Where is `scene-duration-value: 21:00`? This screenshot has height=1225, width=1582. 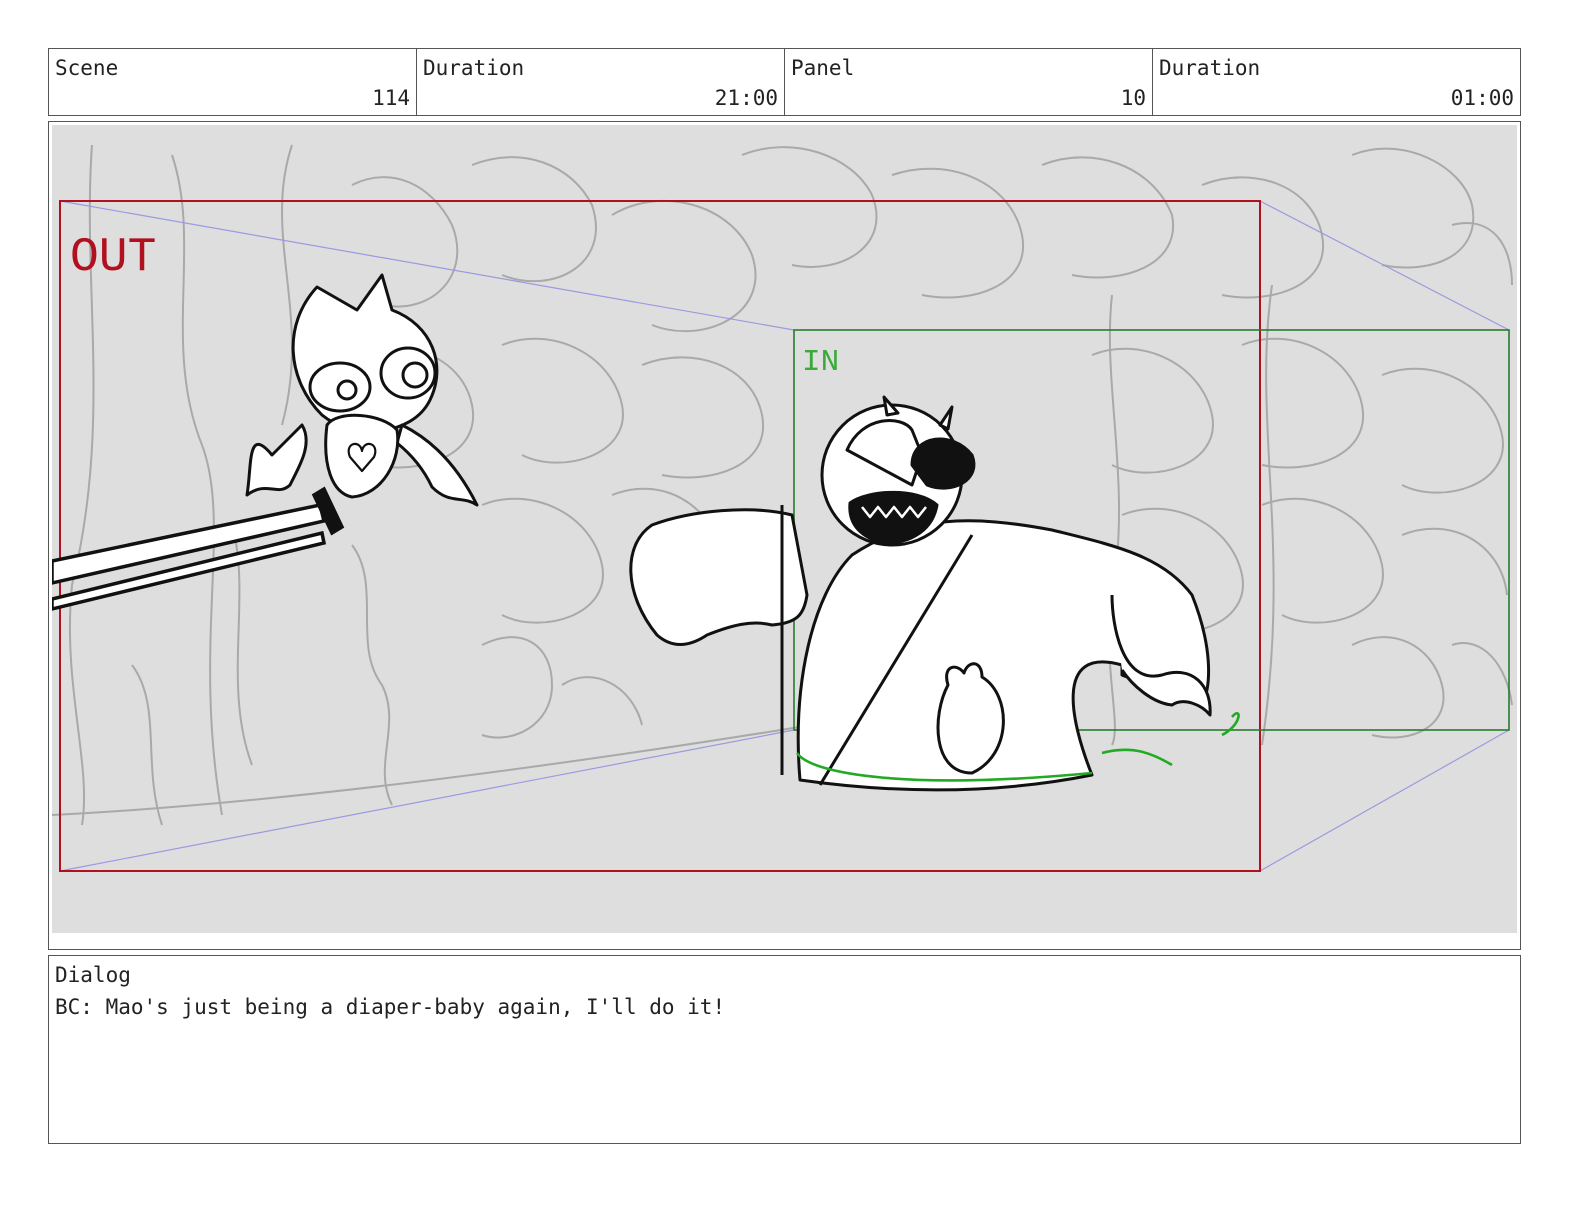 scene-duration-value: 21:00 is located at coordinates (746, 98).